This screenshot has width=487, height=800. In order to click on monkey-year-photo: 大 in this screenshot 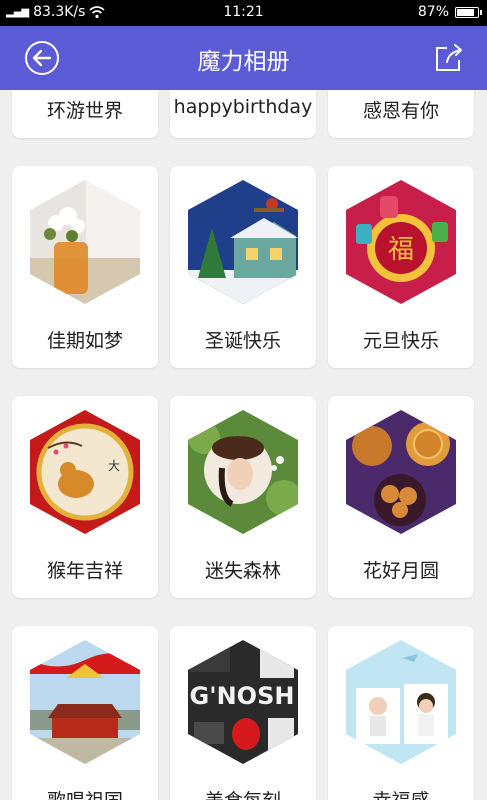, I will do `click(85, 472)`.